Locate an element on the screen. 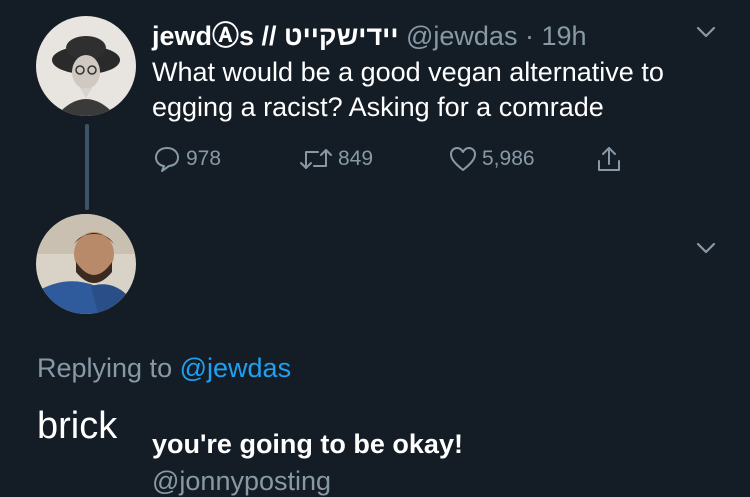  reply-action: 978 is located at coordinates (186, 159).